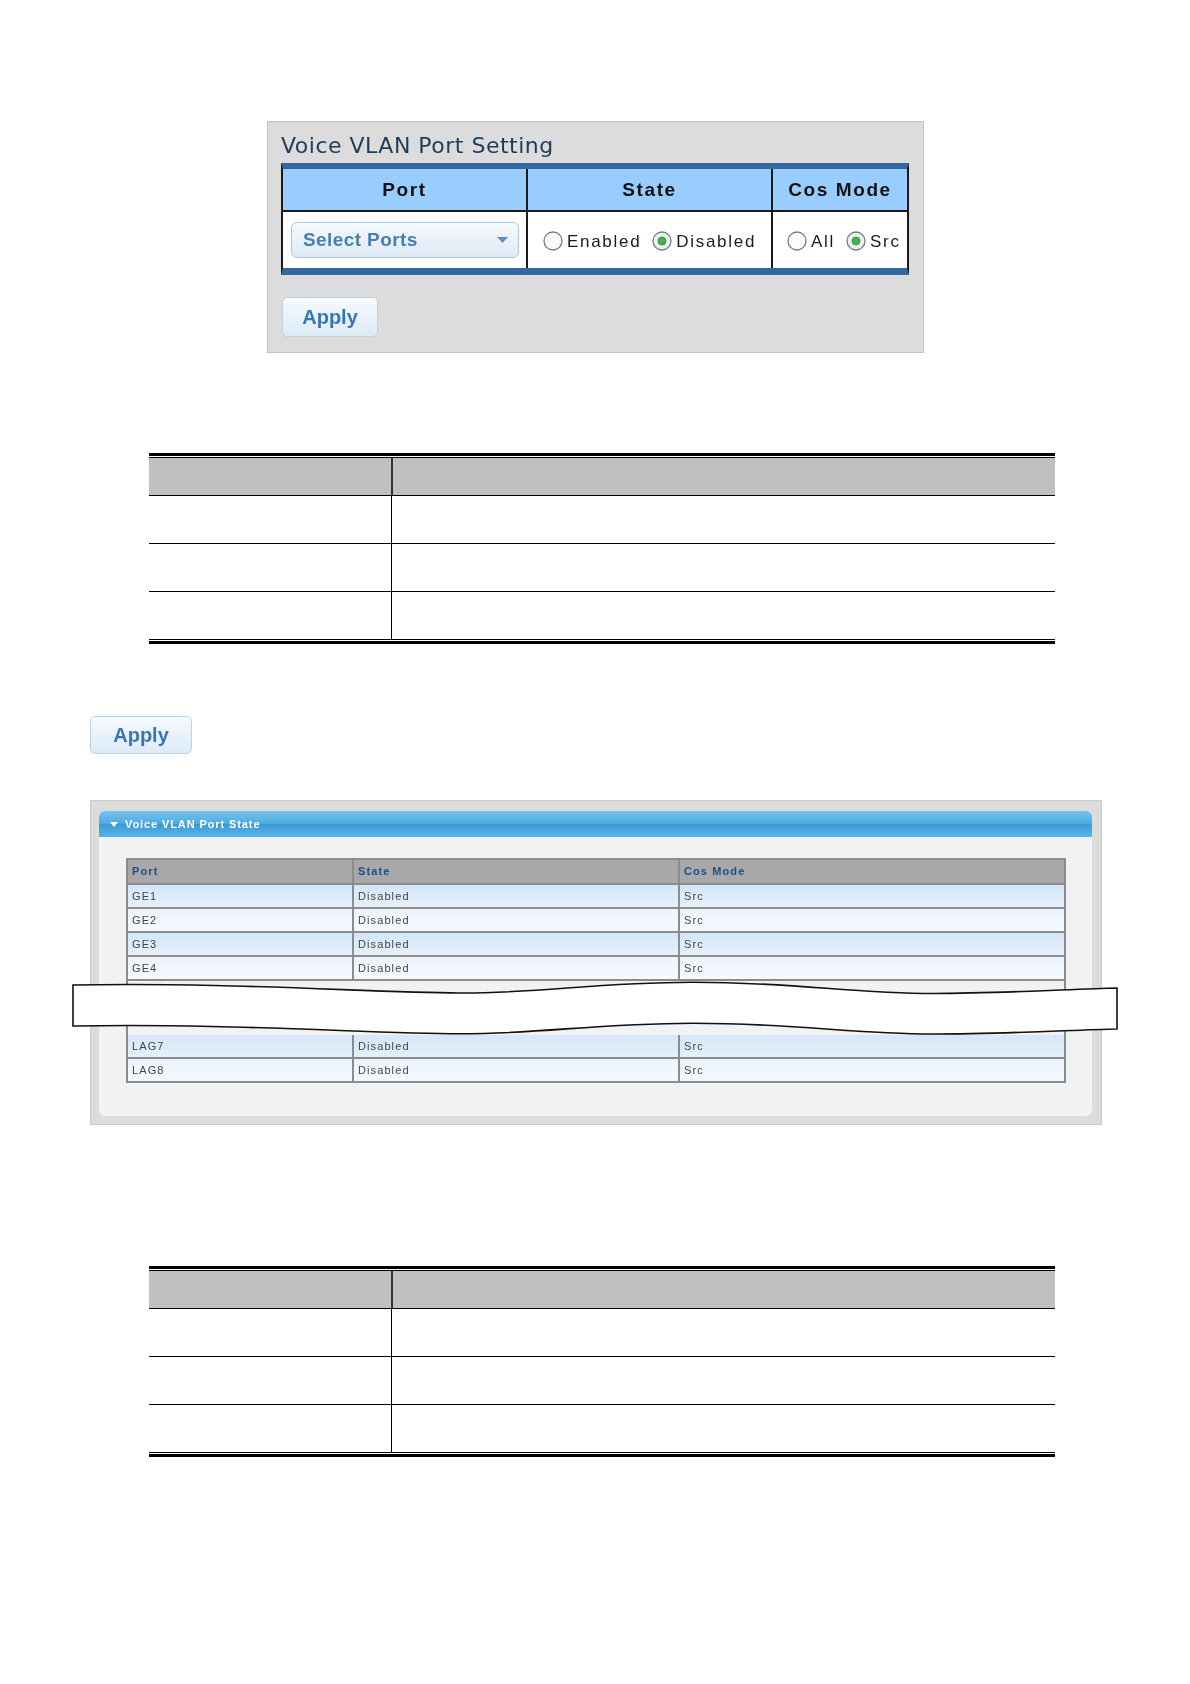 Image resolution: width=1190 pixels, height=1684 pixels. What do you see at coordinates (885, 240) in the screenshot?
I see `radio-label: Src` at bounding box center [885, 240].